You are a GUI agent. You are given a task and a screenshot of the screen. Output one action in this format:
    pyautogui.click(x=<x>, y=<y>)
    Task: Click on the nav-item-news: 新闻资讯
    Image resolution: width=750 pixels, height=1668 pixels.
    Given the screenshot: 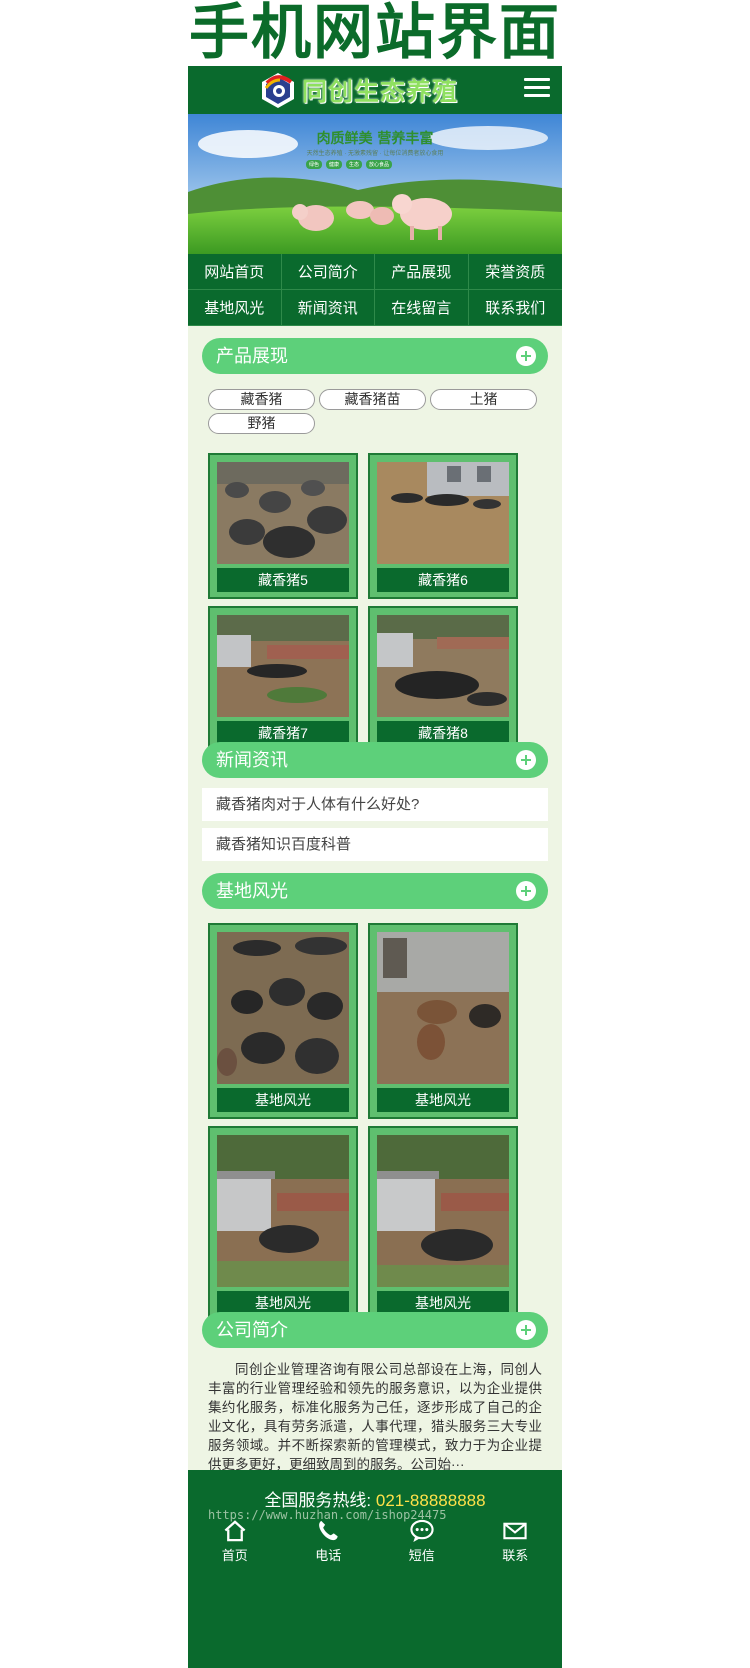 What is the action you would take?
    pyautogui.click(x=328, y=308)
    